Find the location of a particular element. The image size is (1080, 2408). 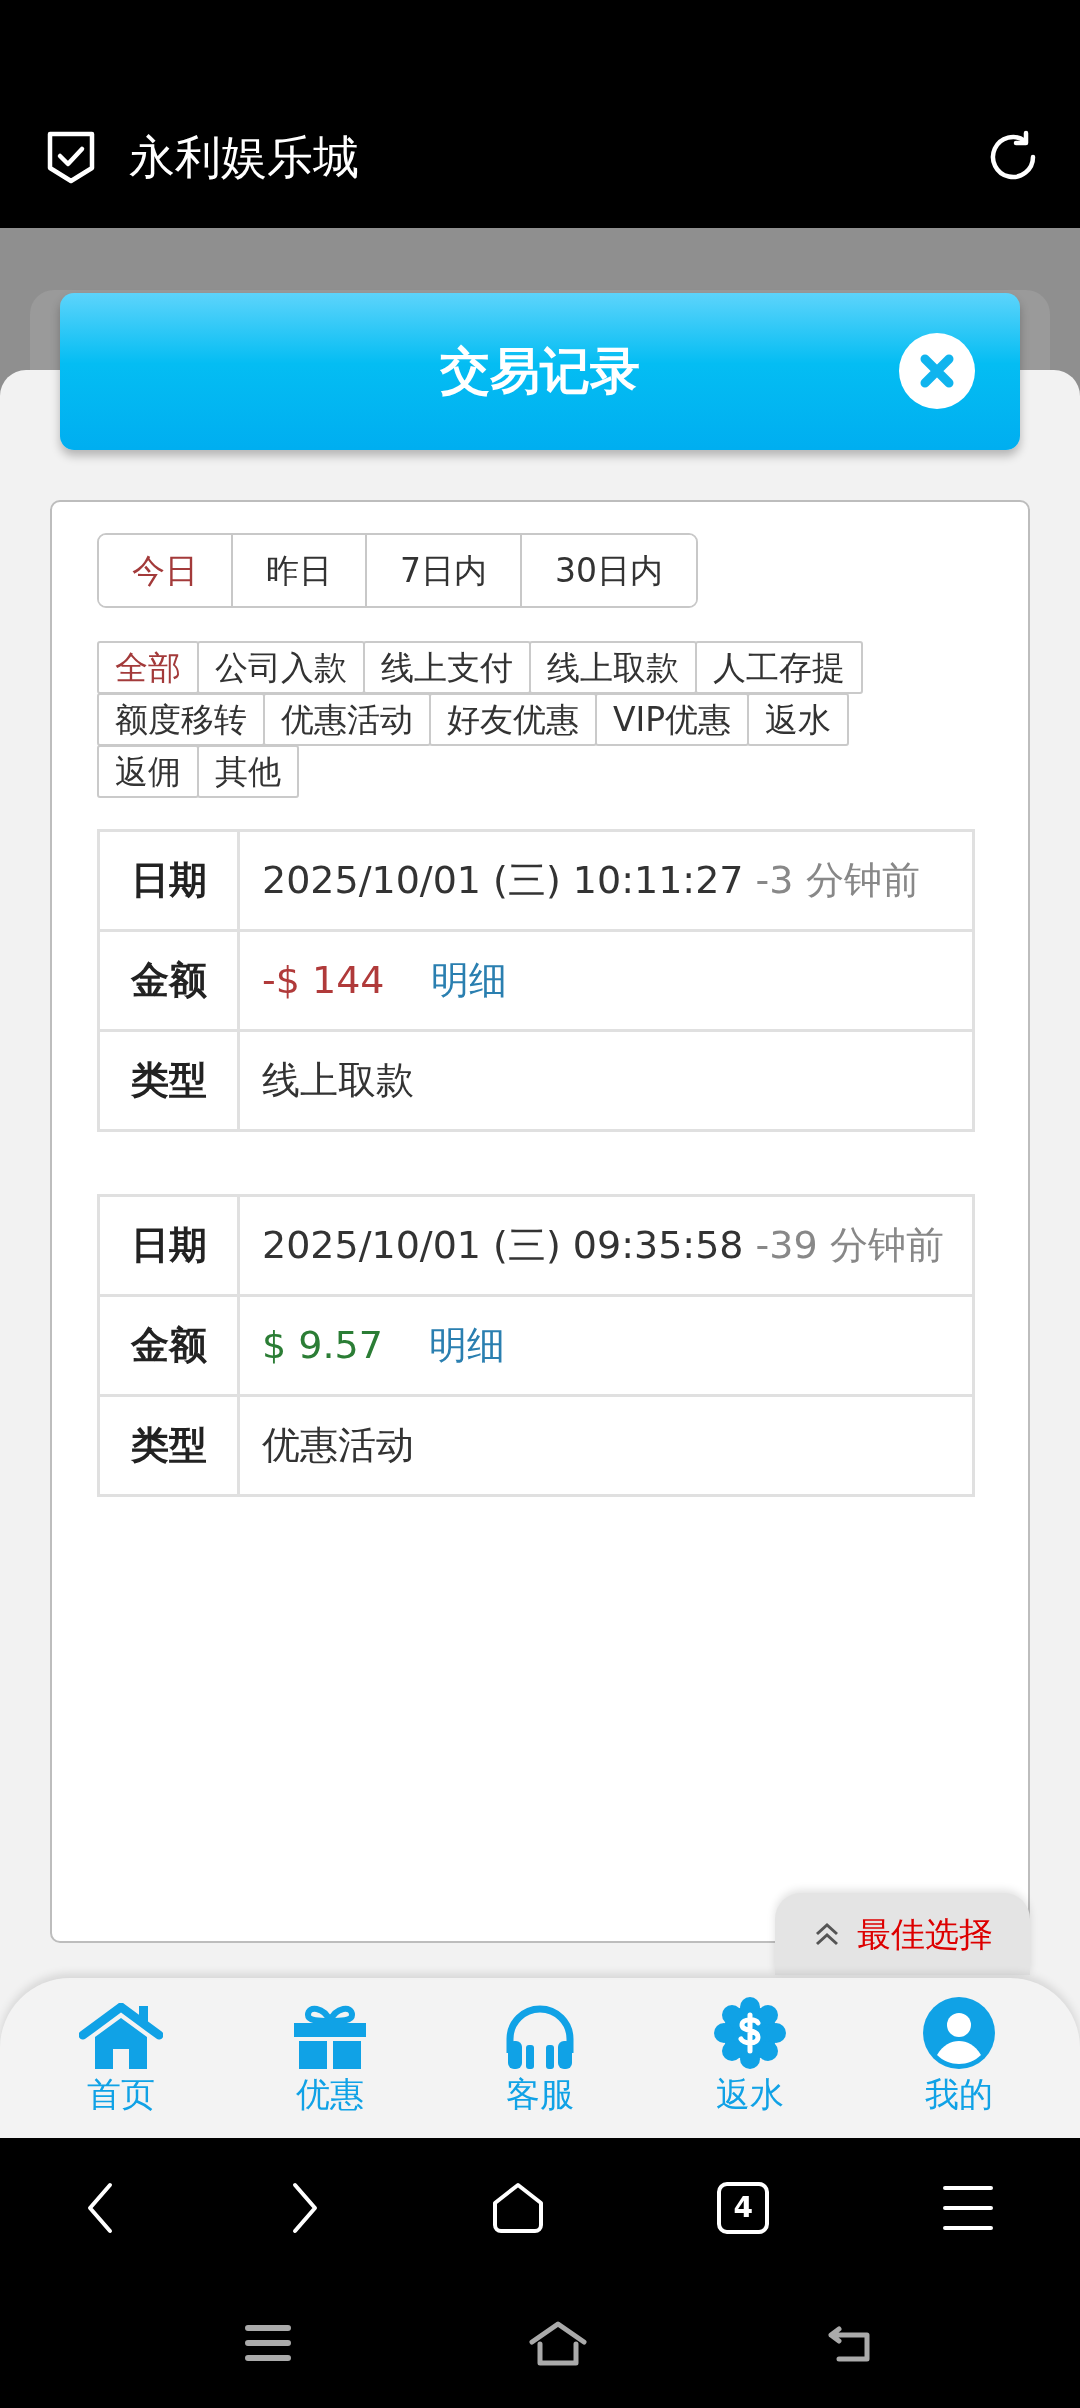

amount-text: -$ 144 is located at coordinates (323, 980).